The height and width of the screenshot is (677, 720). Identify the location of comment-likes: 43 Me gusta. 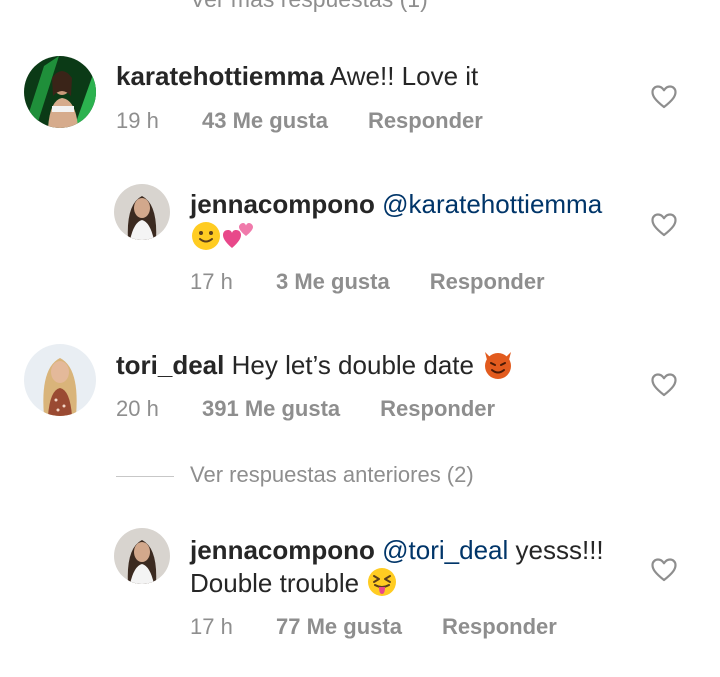
(265, 121).